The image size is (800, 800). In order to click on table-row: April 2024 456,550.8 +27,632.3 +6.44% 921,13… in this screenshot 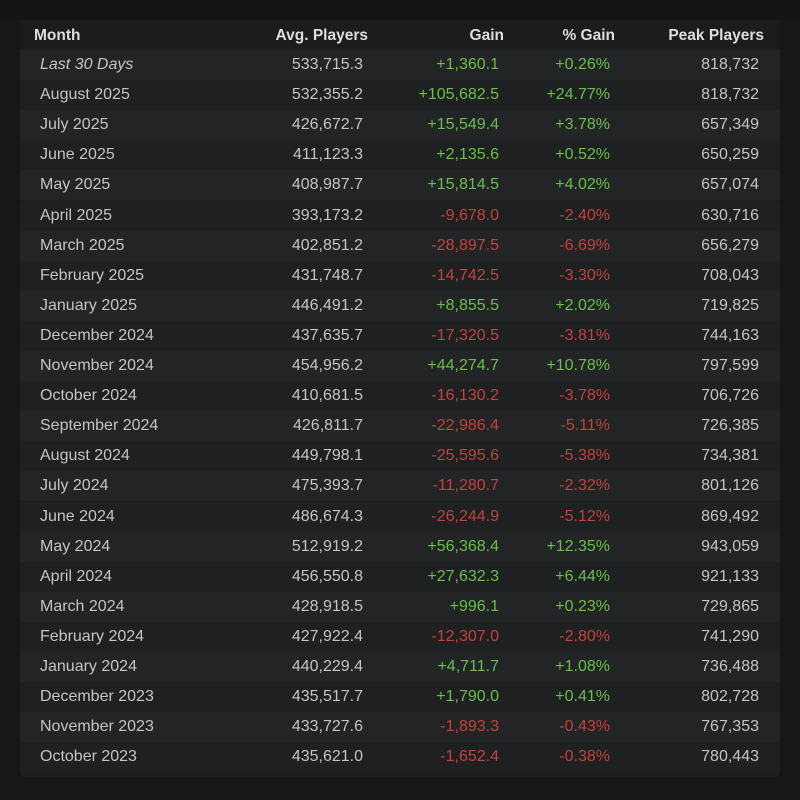, I will do `click(400, 576)`.